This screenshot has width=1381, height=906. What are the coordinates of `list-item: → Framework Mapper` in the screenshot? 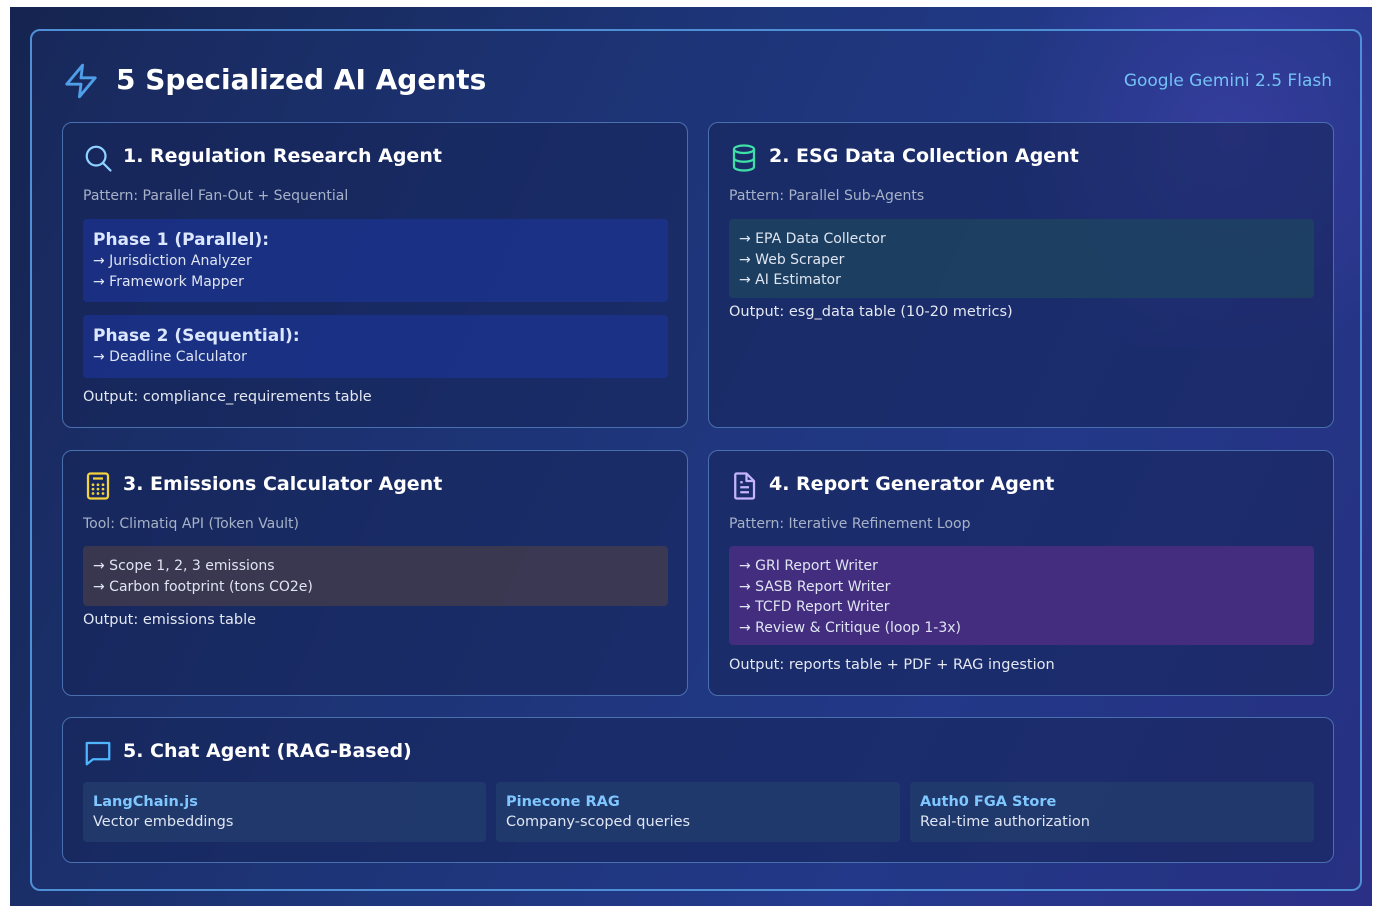 It's located at (168, 281).